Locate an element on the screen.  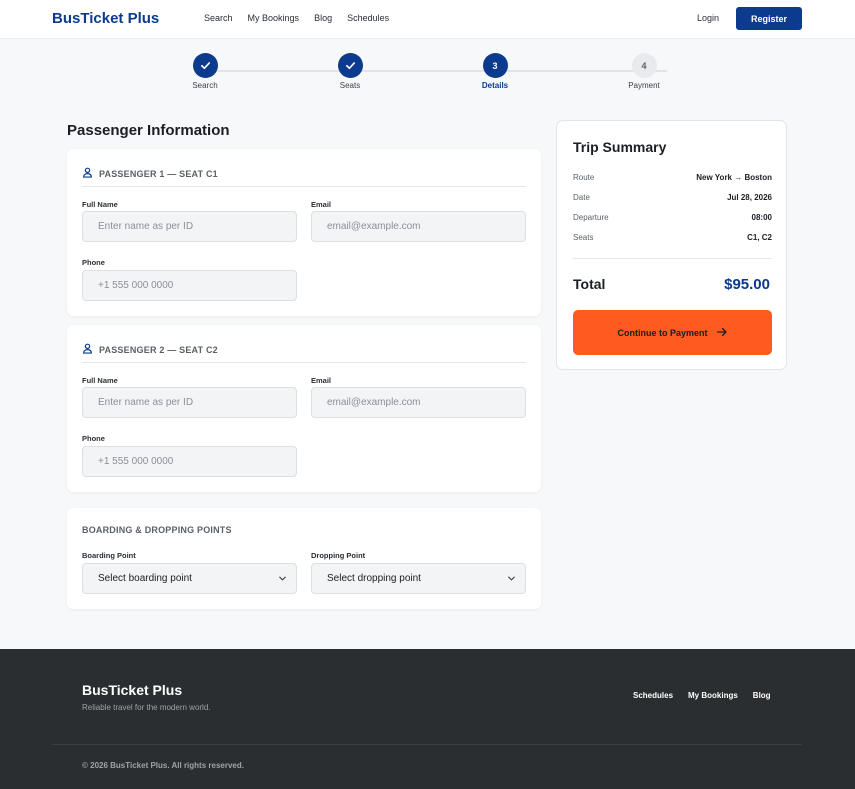
footer-brand: BusTicket Plus is located at coordinates (132, 690).